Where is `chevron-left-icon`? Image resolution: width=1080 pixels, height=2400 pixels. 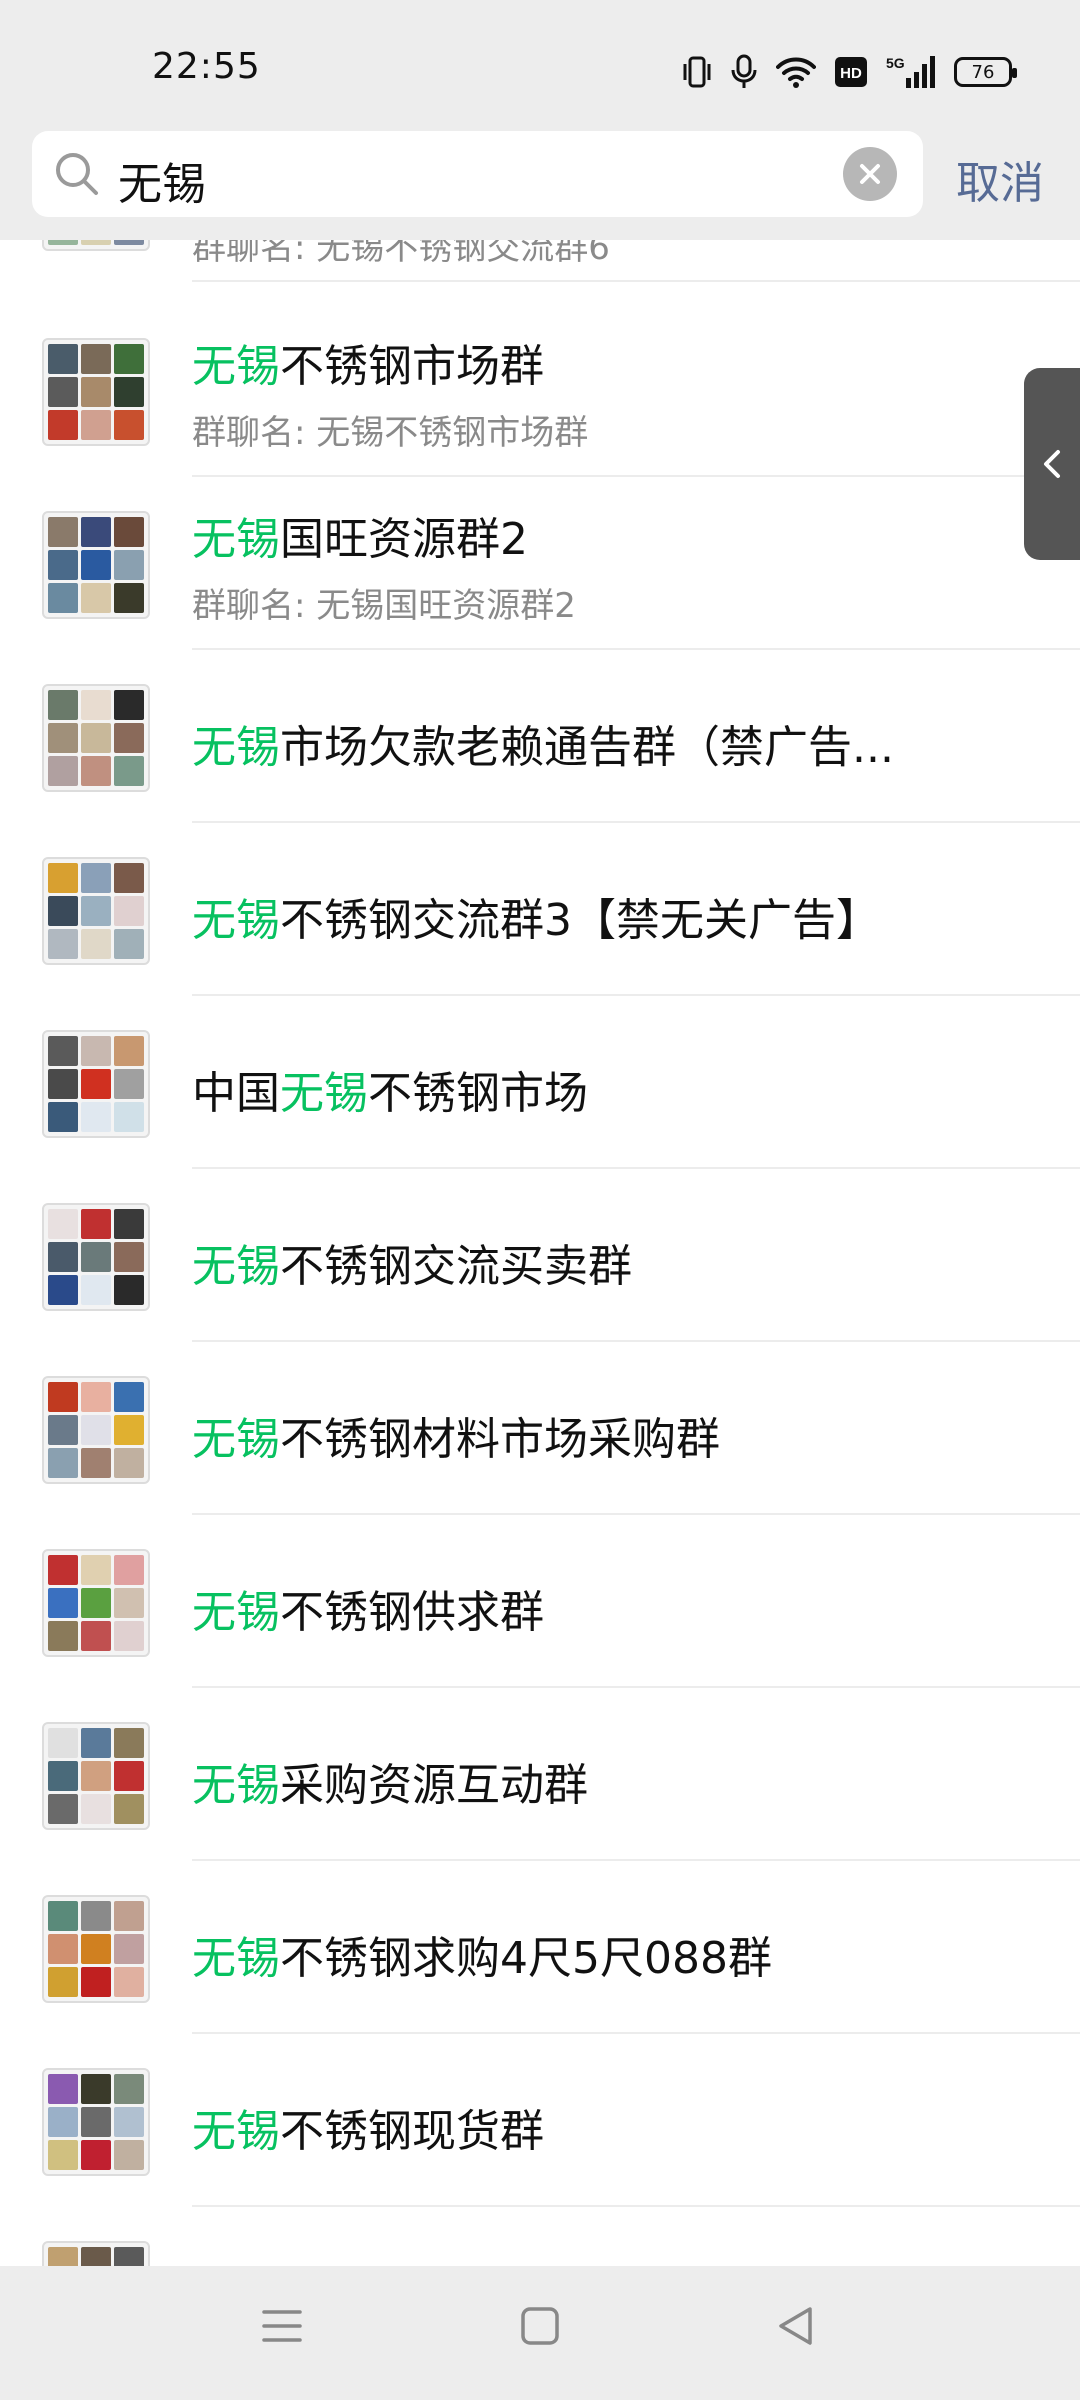 chevron-left-icon is located at coordinates (1052, 464).